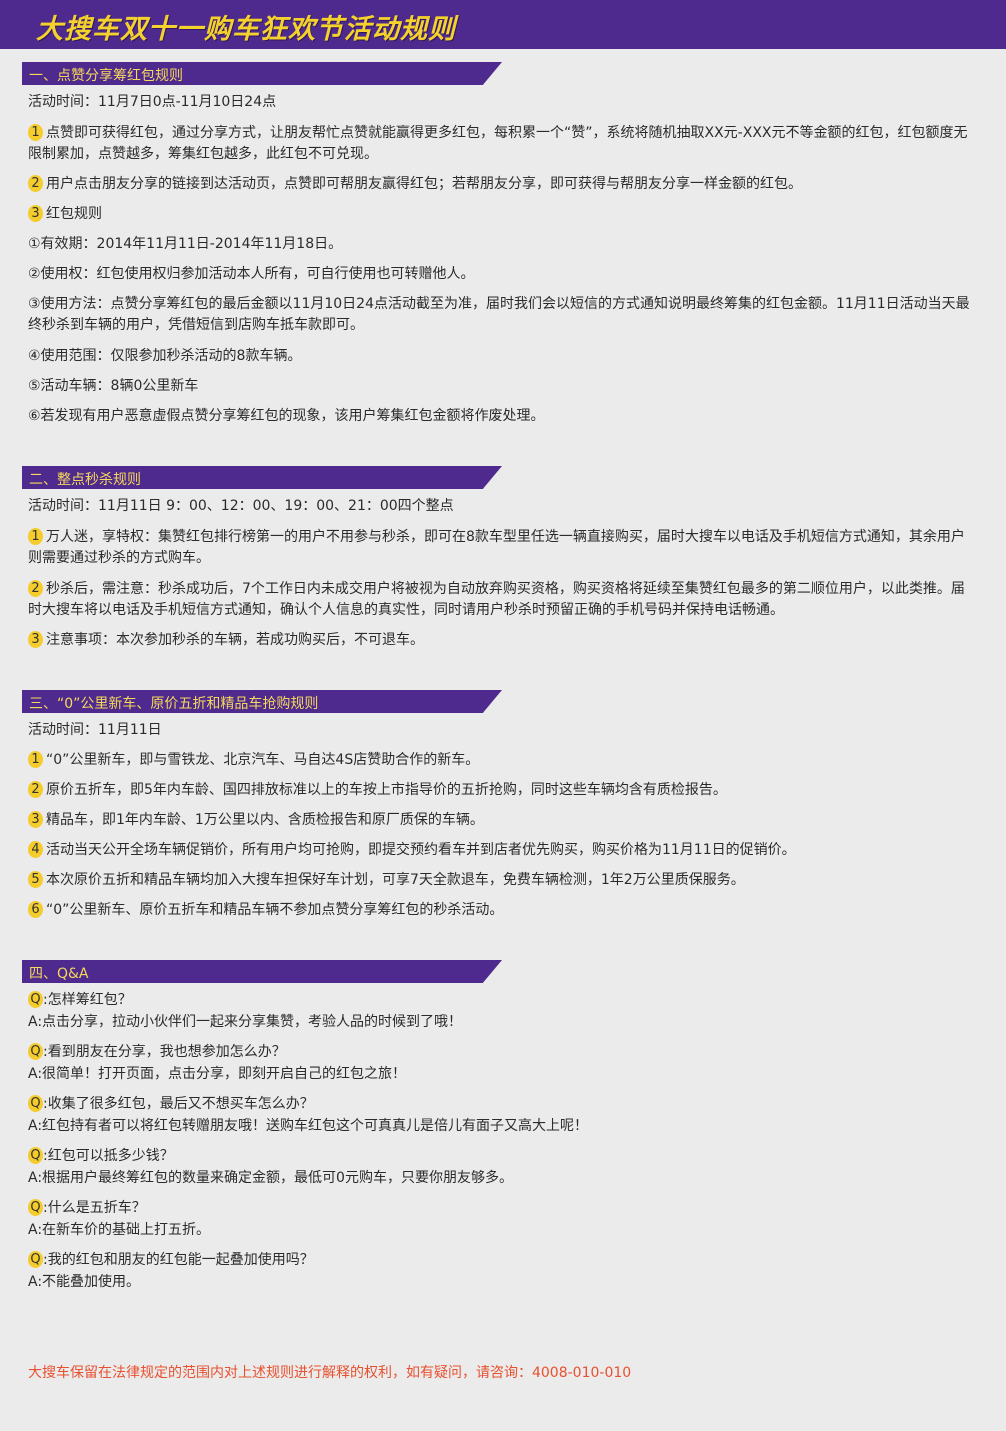 The image size is (1006, 1431). What do you see at coordinates (35, 849) in the screenshot?
I see `number-badge: 4` at bounding box center [35, 849].